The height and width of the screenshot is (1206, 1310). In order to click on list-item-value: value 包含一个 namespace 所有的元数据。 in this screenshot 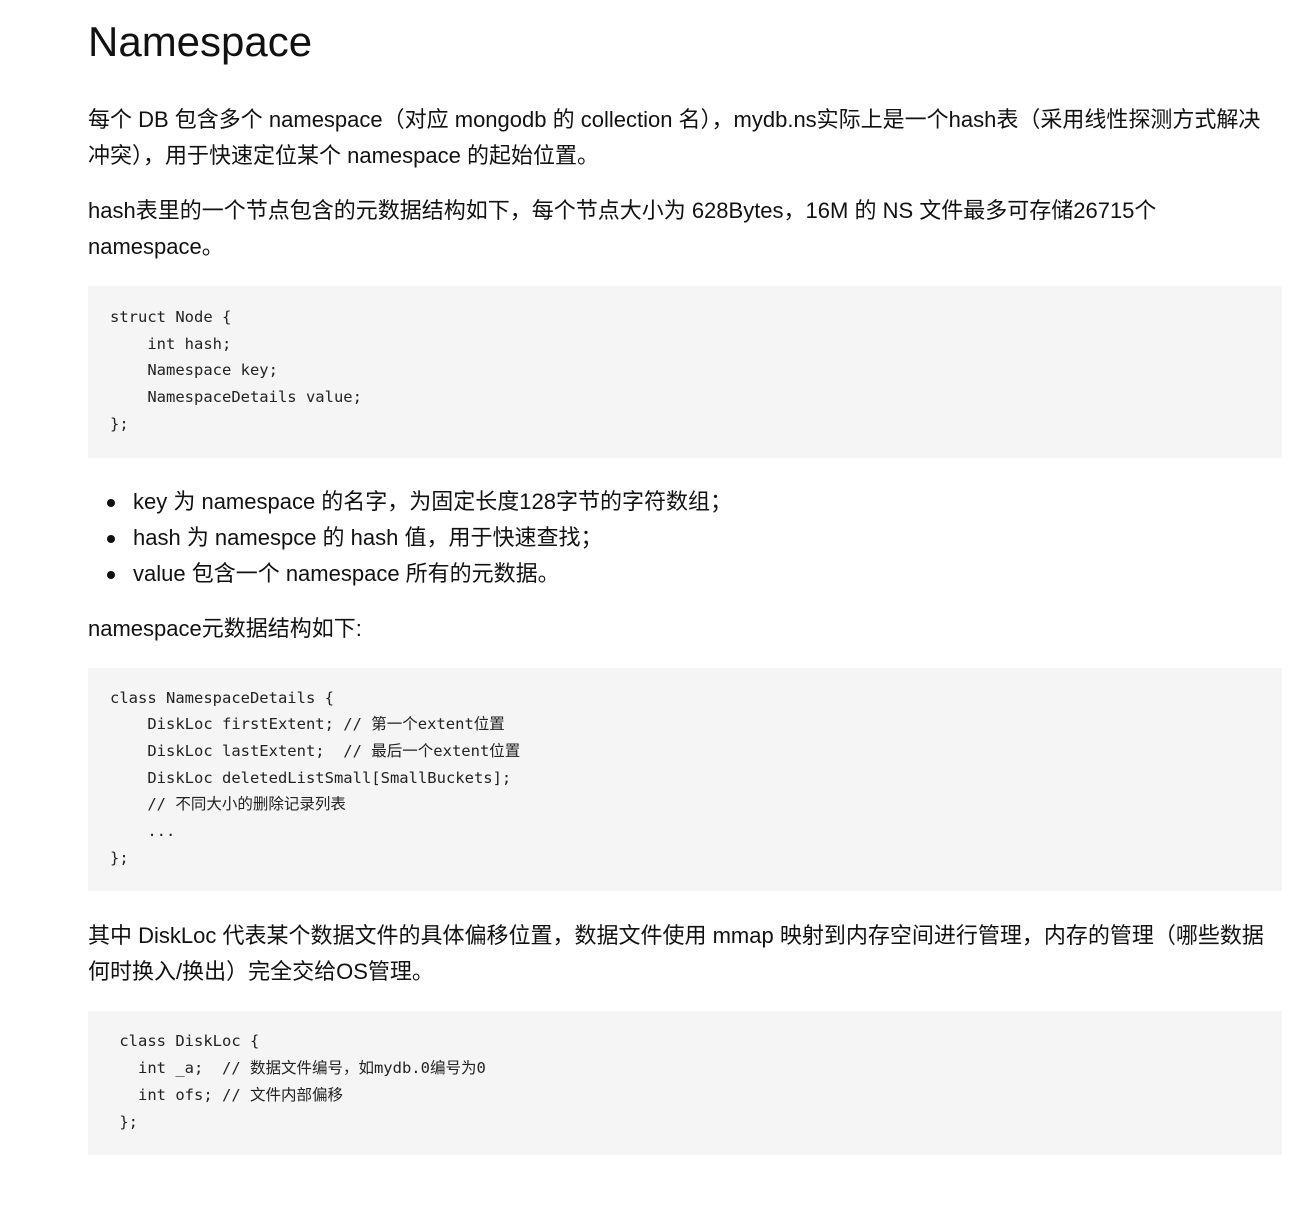, I will do `click(685, 574)`.